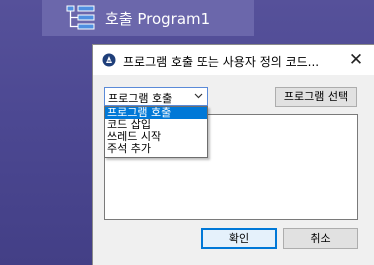 The width and height of the screenshot is (374, 265). I want to click on type-combobox: 프로그램 호출, so click(156, 96).